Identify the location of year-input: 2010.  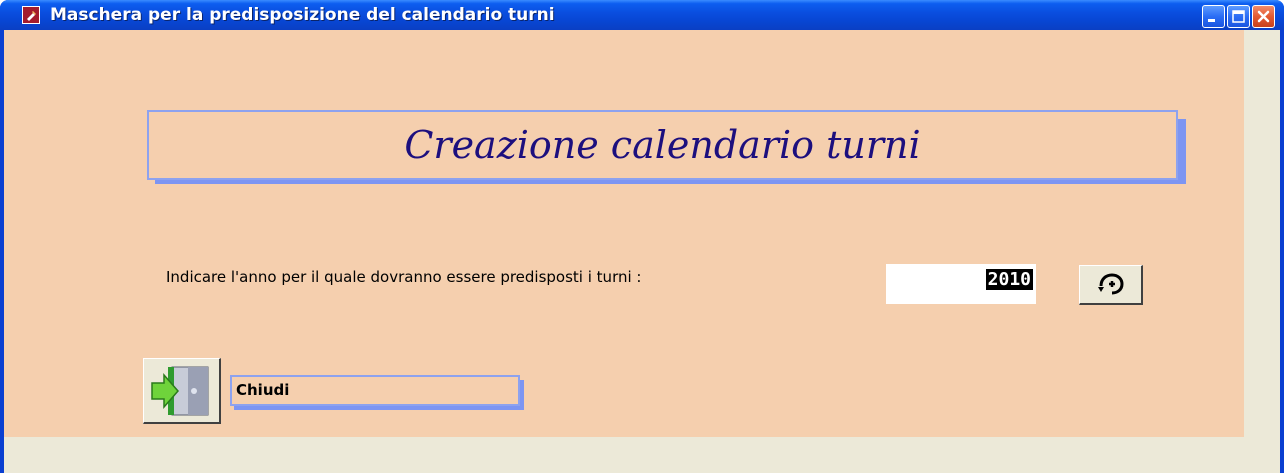
(961, 284).